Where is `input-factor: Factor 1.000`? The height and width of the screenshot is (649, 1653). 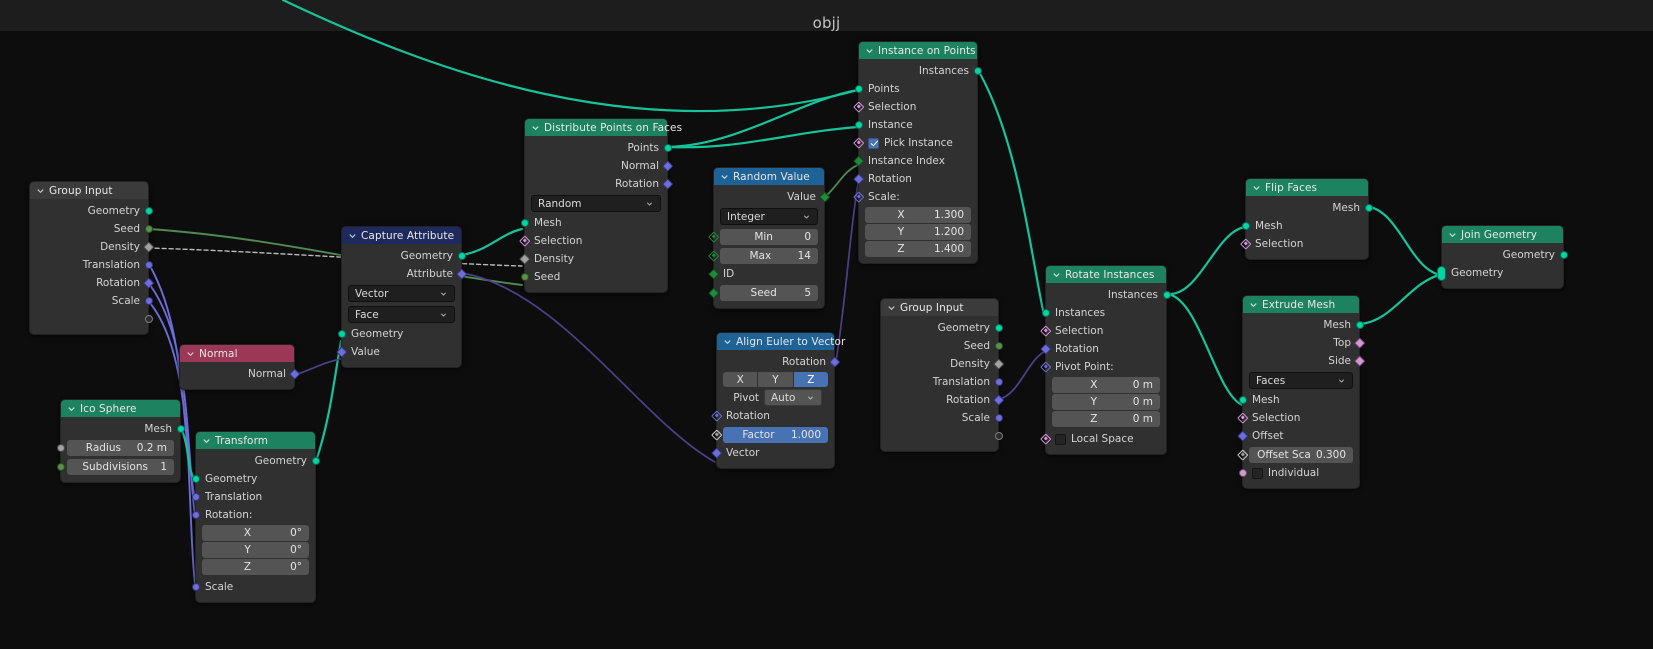 input-factor: Factor 1.000 is located at coordinates (772, 434).